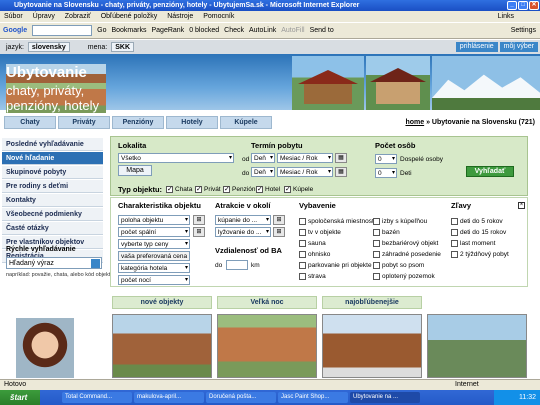 Image resolution: width=540 pixels, height=405 pixels. What do you see at coordinates (154, 256) in the screenshot?
I see `preferred-price-input: vaša preferovaná cena` at bounding box center [154, 256].